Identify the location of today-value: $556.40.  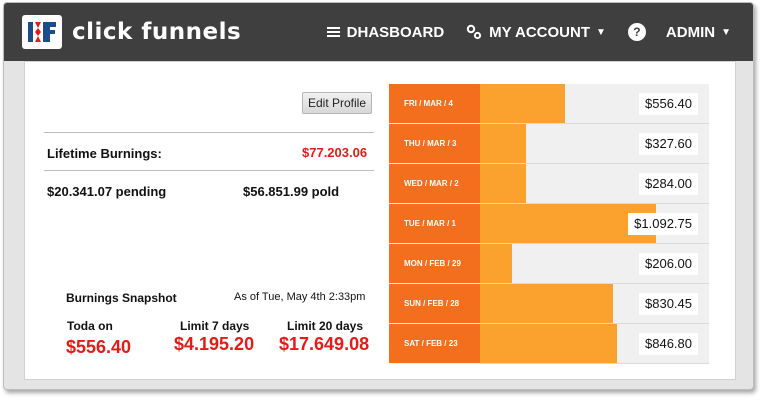
(99, 347).